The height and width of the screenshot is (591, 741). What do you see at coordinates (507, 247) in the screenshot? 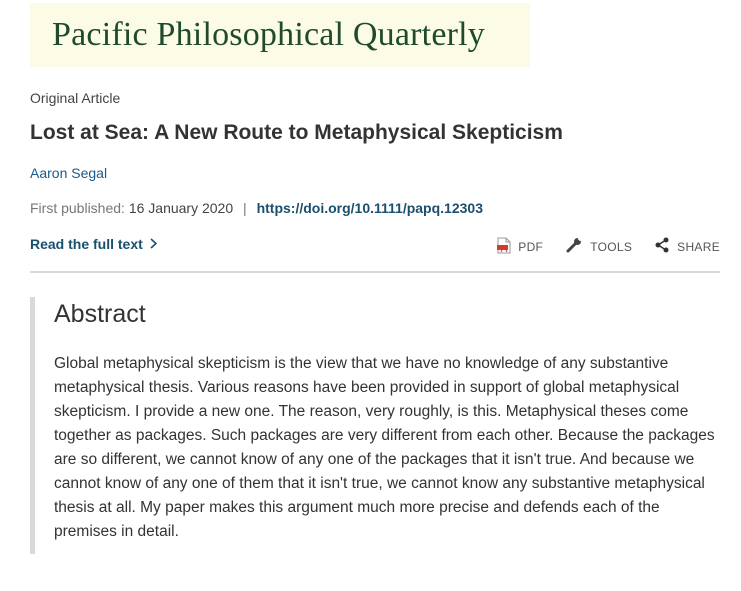
I see `pdf-icon` at bounding box center [507, 247].